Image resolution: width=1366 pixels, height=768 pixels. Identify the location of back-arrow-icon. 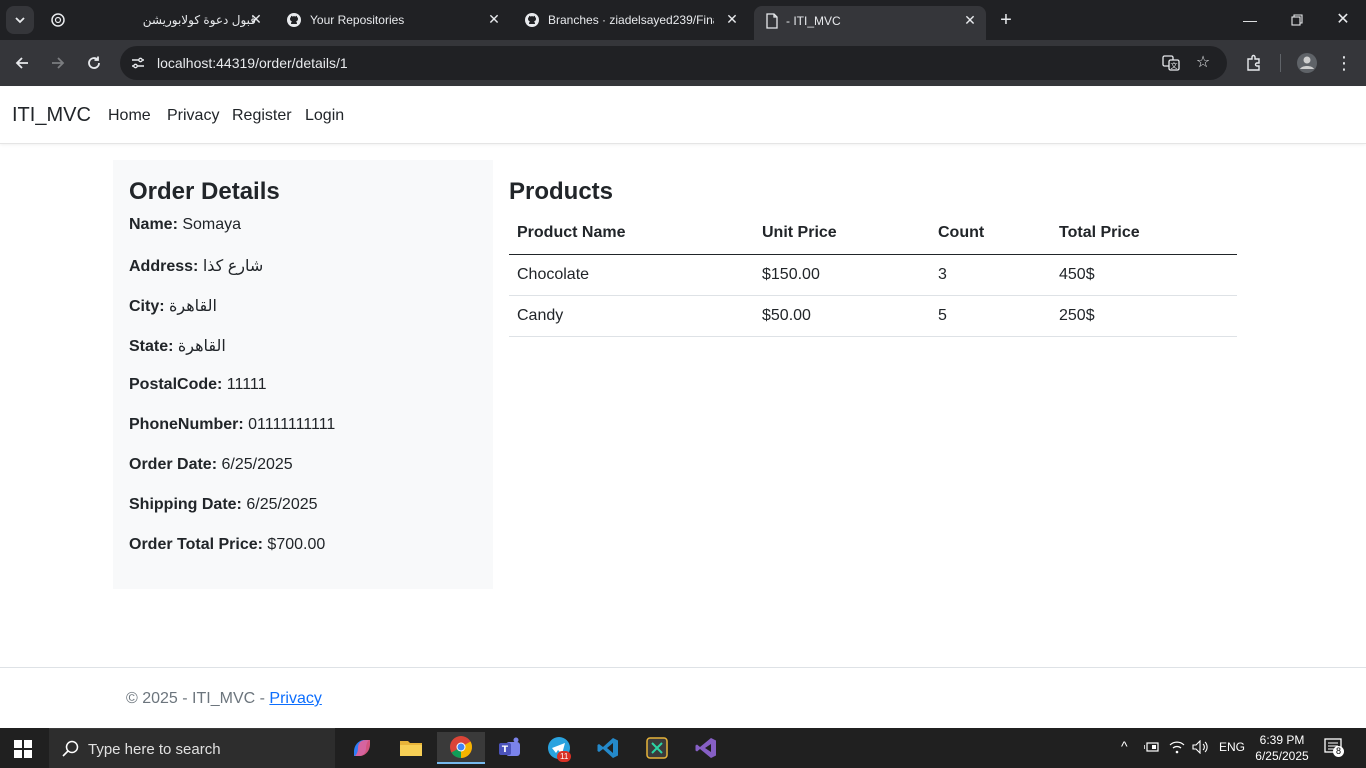
(22, 63).